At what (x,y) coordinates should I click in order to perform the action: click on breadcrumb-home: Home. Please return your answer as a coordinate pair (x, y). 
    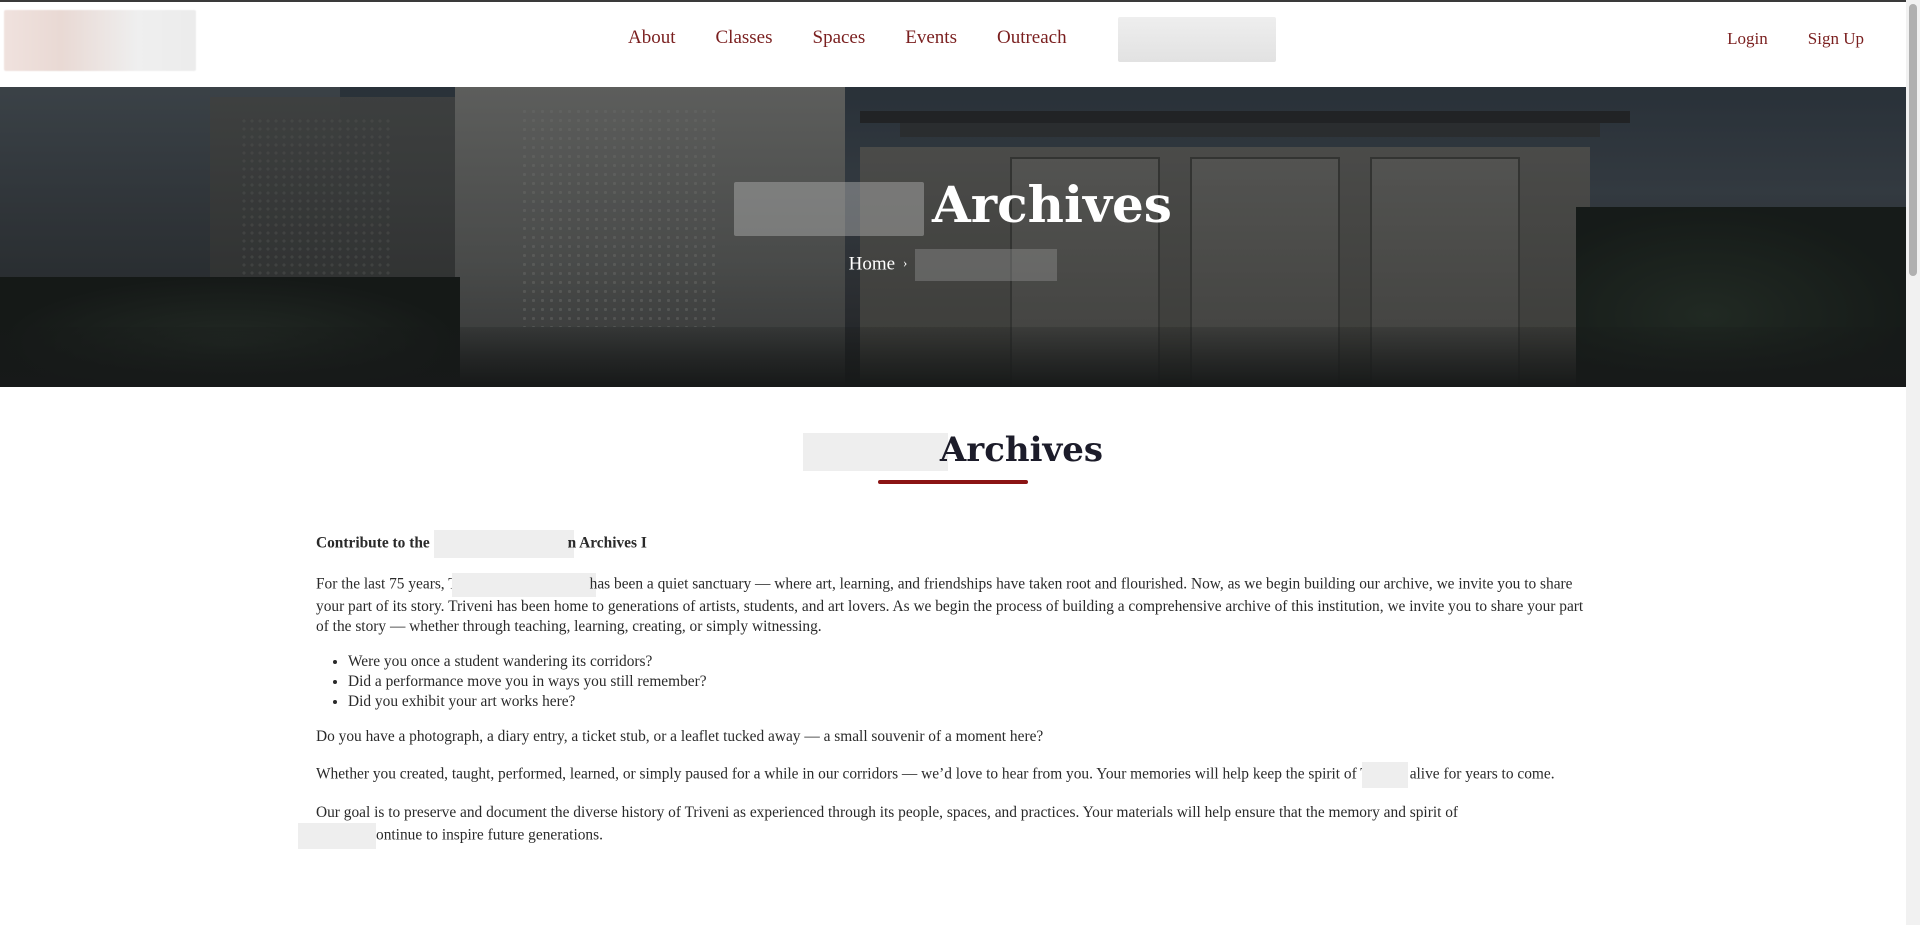
    Looking at the image, I should click on (872, 263).